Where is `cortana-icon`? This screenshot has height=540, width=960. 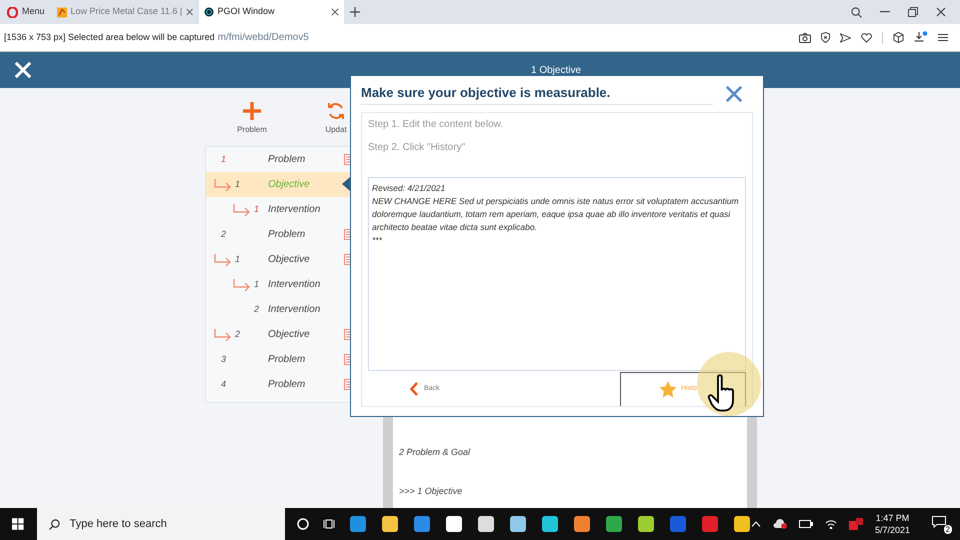 cortana-icon is located at coordinates (302, 524).